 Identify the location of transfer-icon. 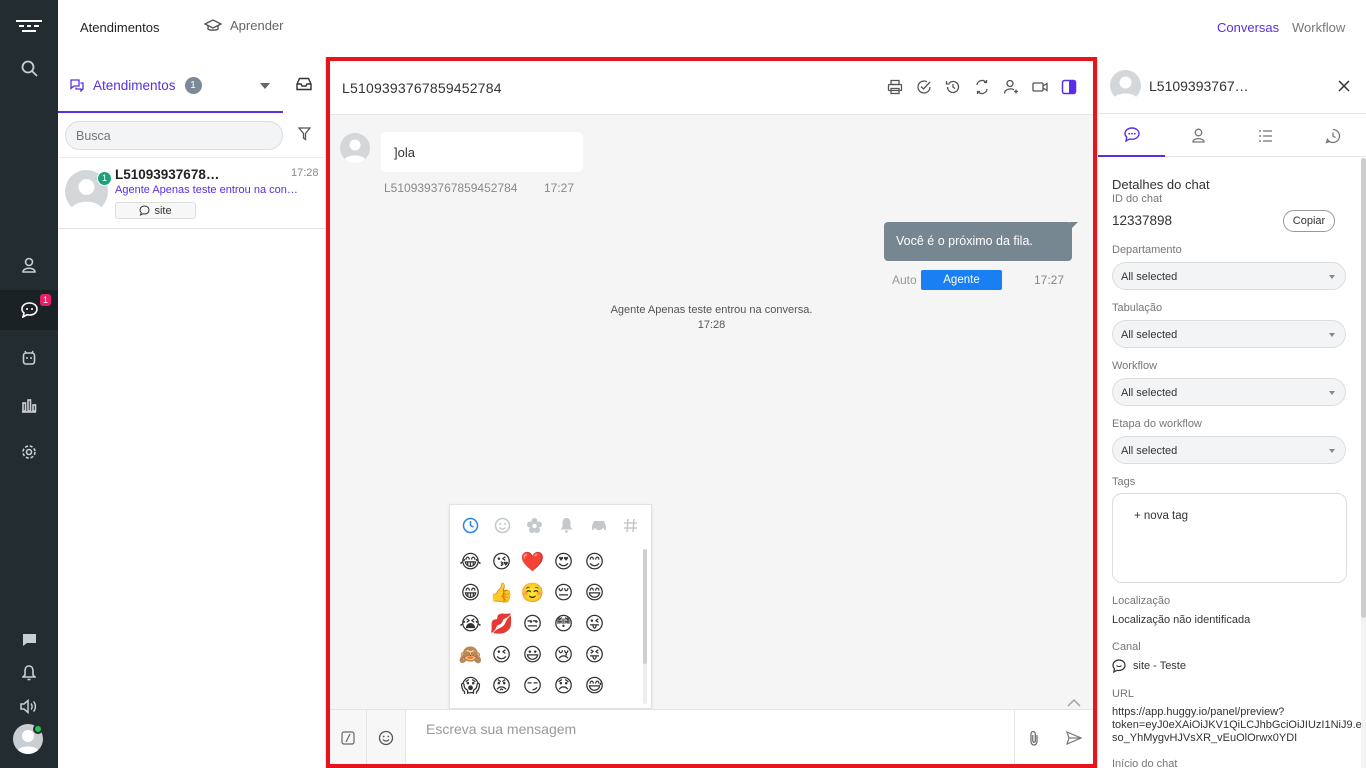
(982, 87).